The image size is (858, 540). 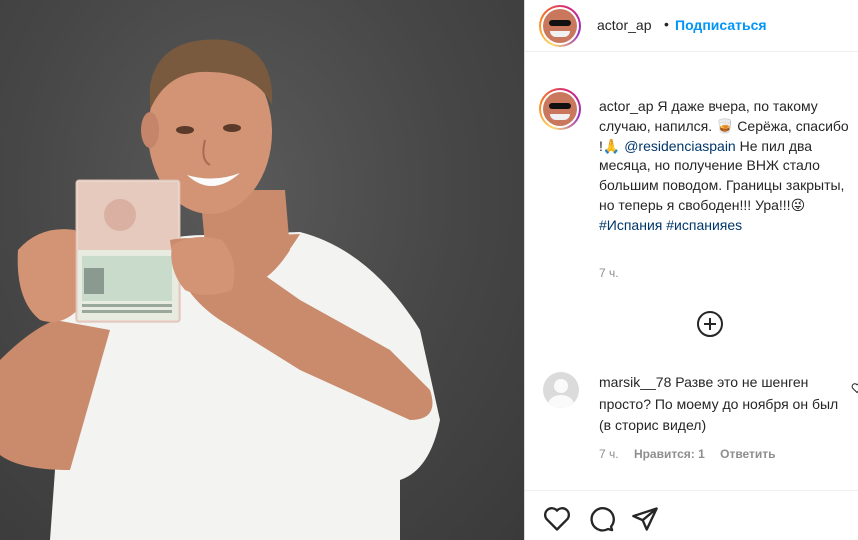 What do you see at coordinates (680, 146) in the screenshot?
I see `mention-link: @residenciaspain` at bounding box center [680, 146].